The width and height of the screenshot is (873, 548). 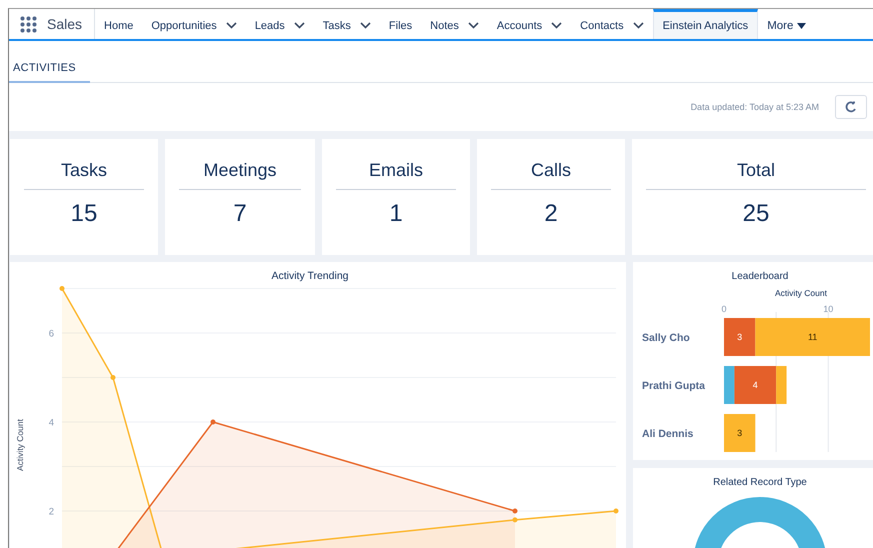 What do you see at coordinates (64, 24) in the screenshot?
I see `app-name: Sales` at bounding box center [64, 24].